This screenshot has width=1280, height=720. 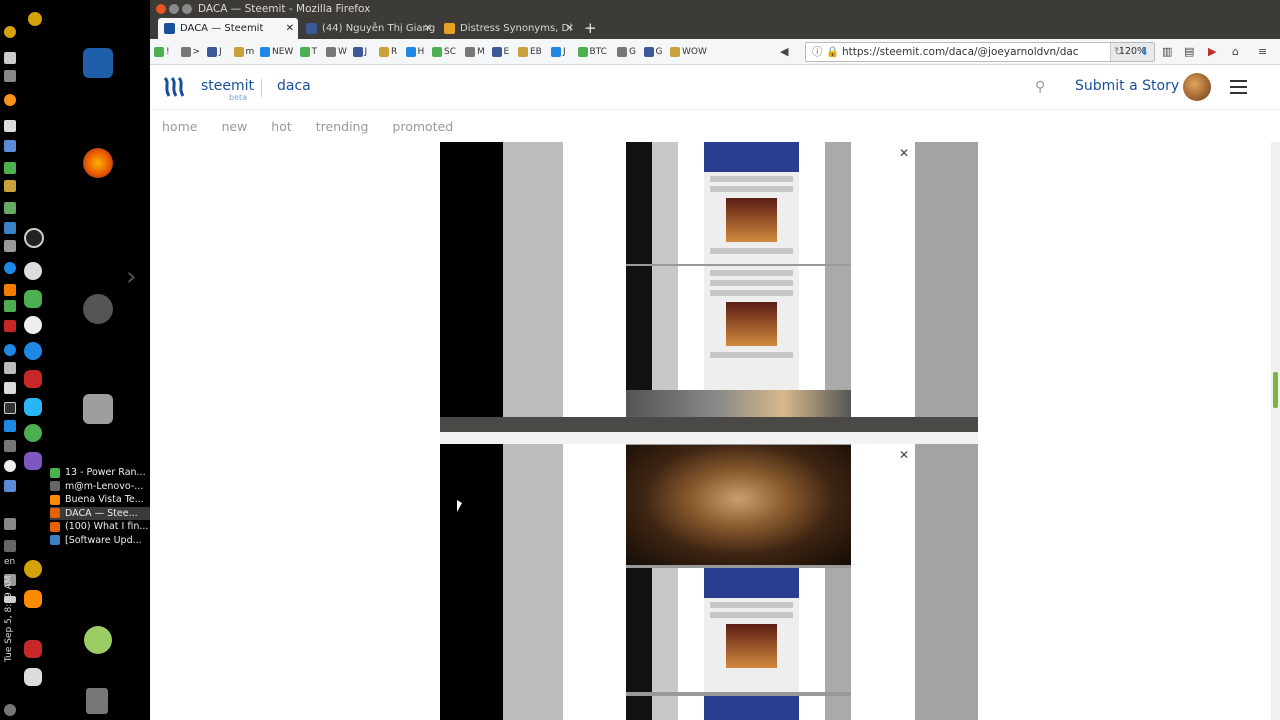 I want to click on scrollbar-thumb, so click(x=1275, y=390).